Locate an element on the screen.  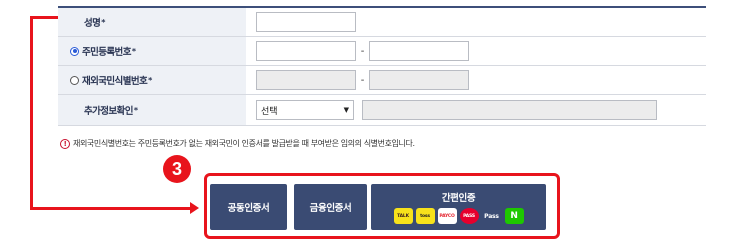
foreign-id-front-input is located at coordinates (306, 80).